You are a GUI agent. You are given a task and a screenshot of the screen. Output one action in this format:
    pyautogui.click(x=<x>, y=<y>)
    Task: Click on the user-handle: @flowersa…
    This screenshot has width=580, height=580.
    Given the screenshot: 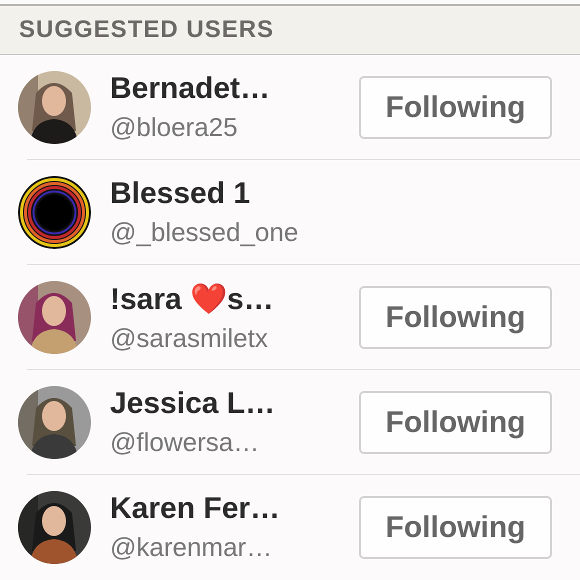 What is the action you would take?
    pyautogui.click(x=185, y=442)
    